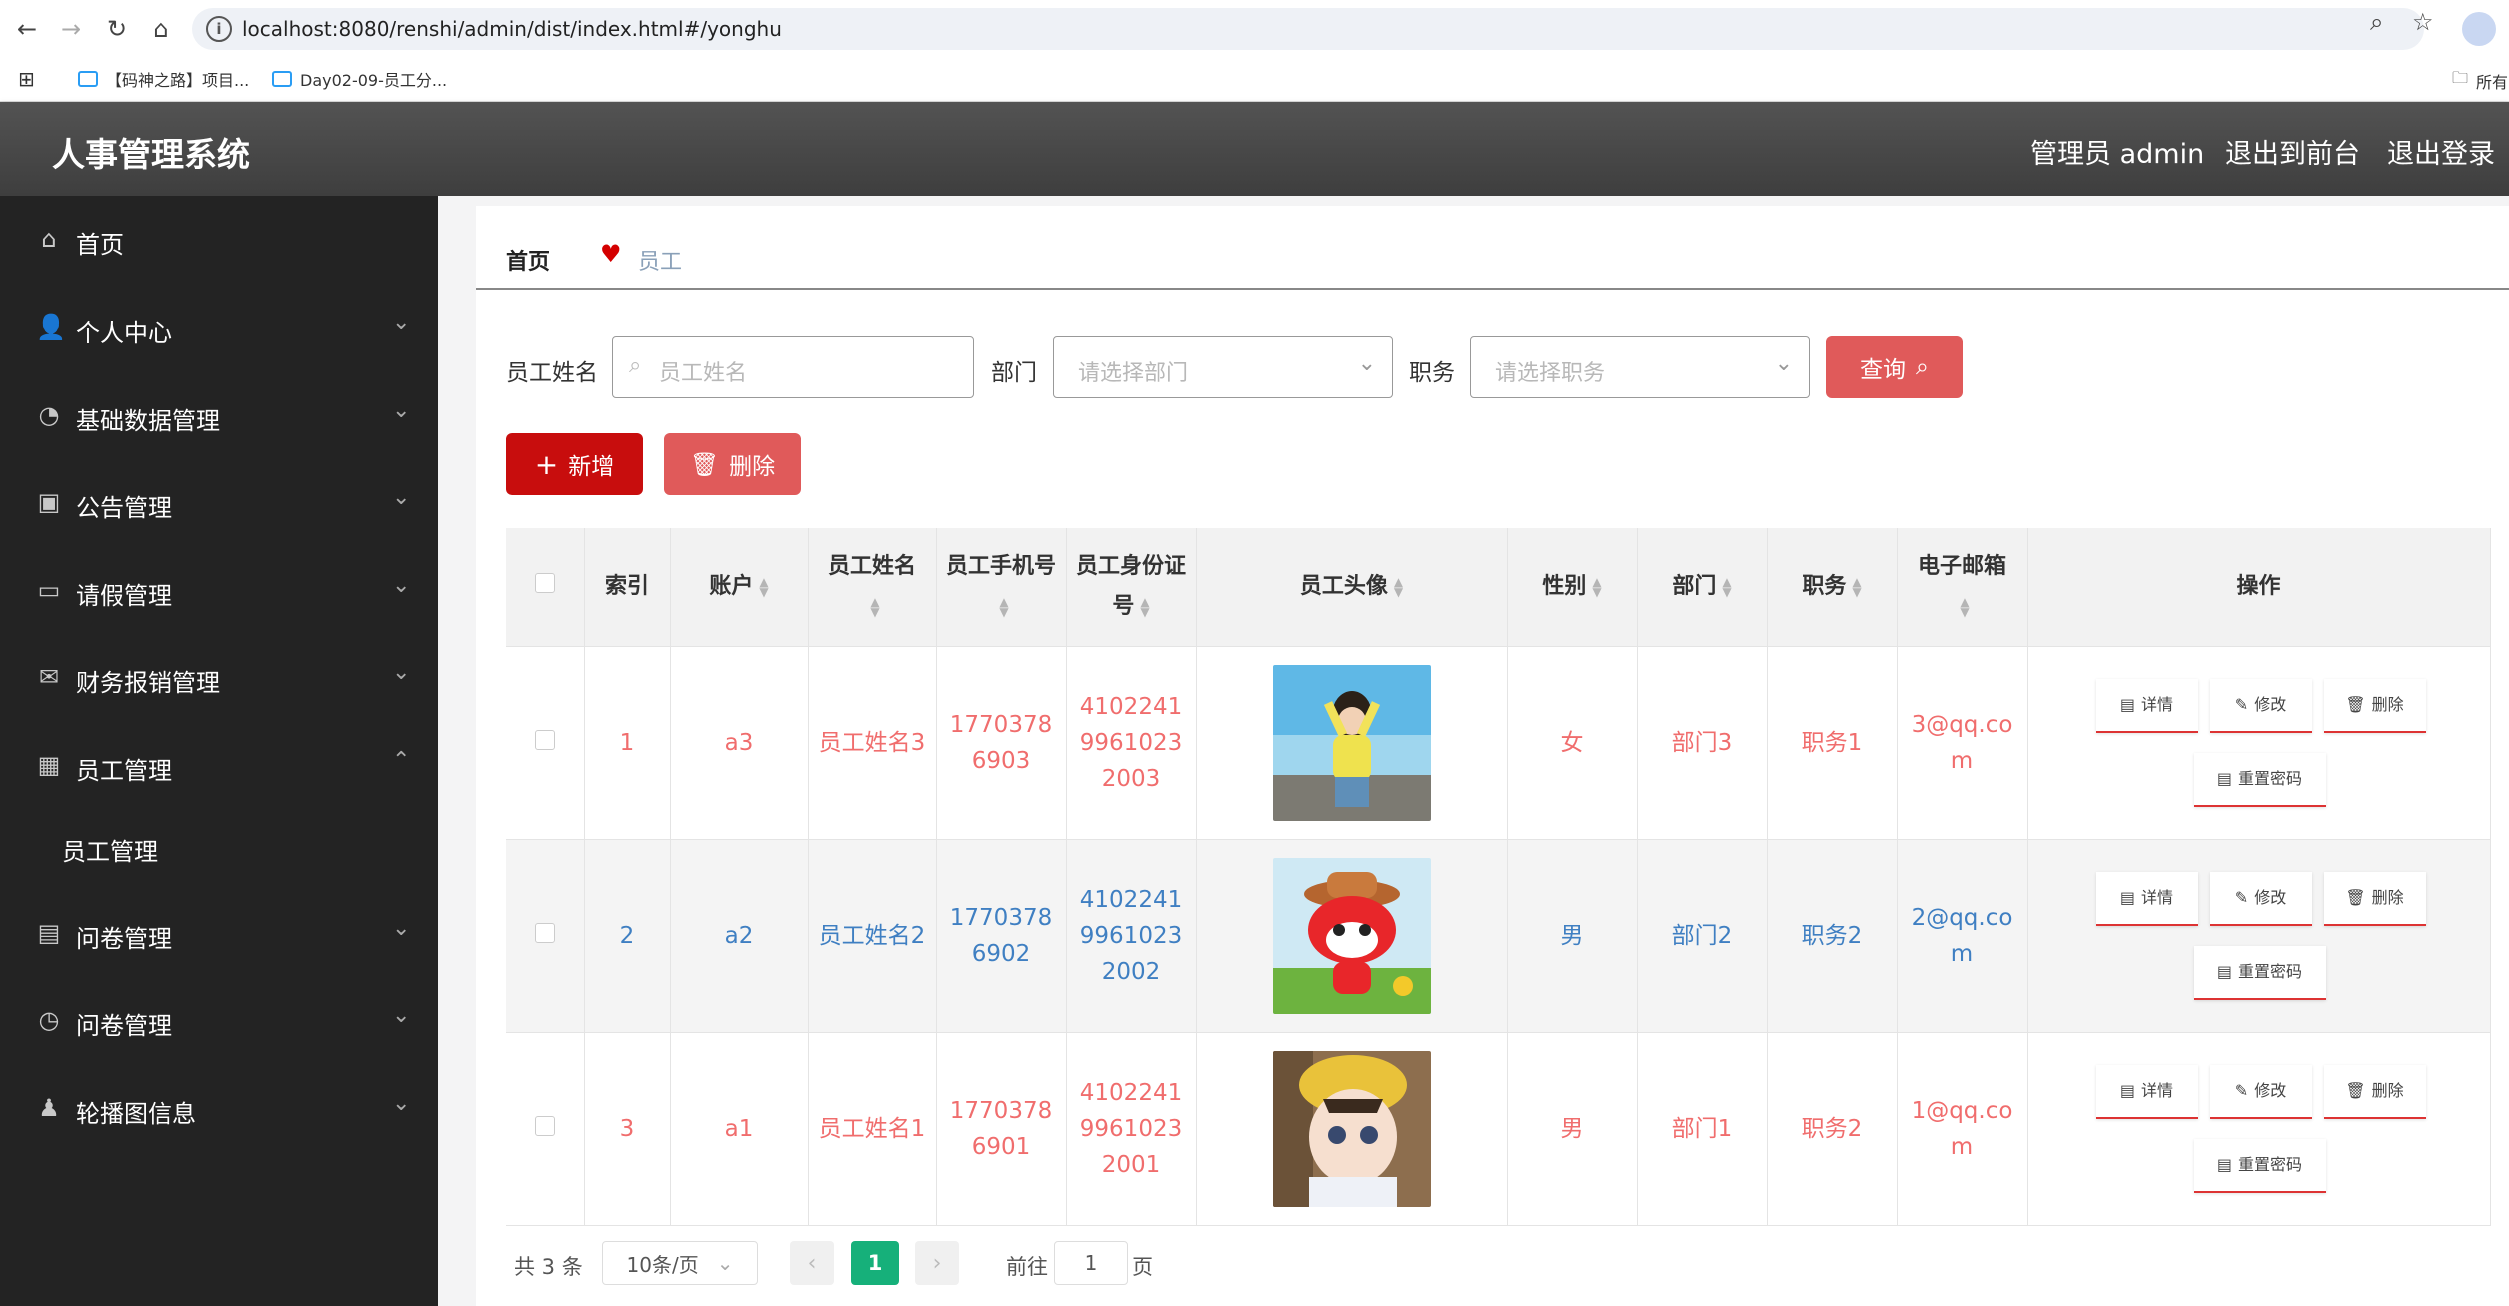 The image size is (2509, 1306). What do you see at coordinates (219, 591) in the screenshot?
I see `sidebar-item-leave: ▭ 请假管理 ⌄` at bounding box center [219, 591].